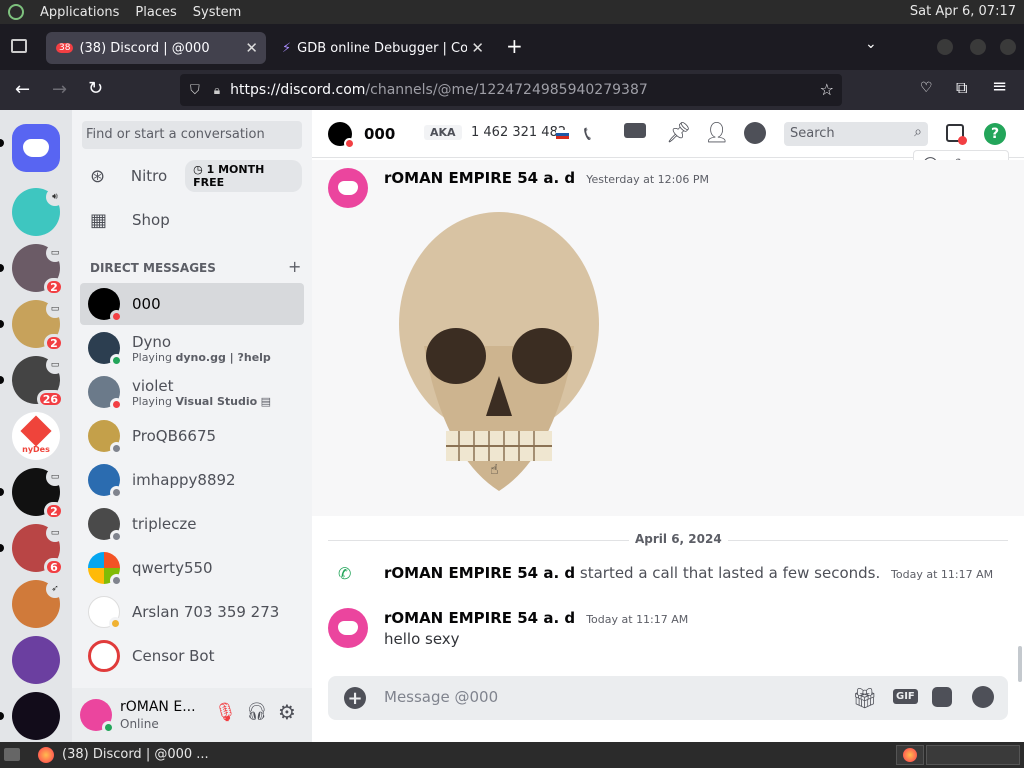 The height and width of the screenshot is (768, 1024). What do you see at coordinates (217, 12) in the screenshot?
I see `system-menu: System` at bounding box center [217, 12].